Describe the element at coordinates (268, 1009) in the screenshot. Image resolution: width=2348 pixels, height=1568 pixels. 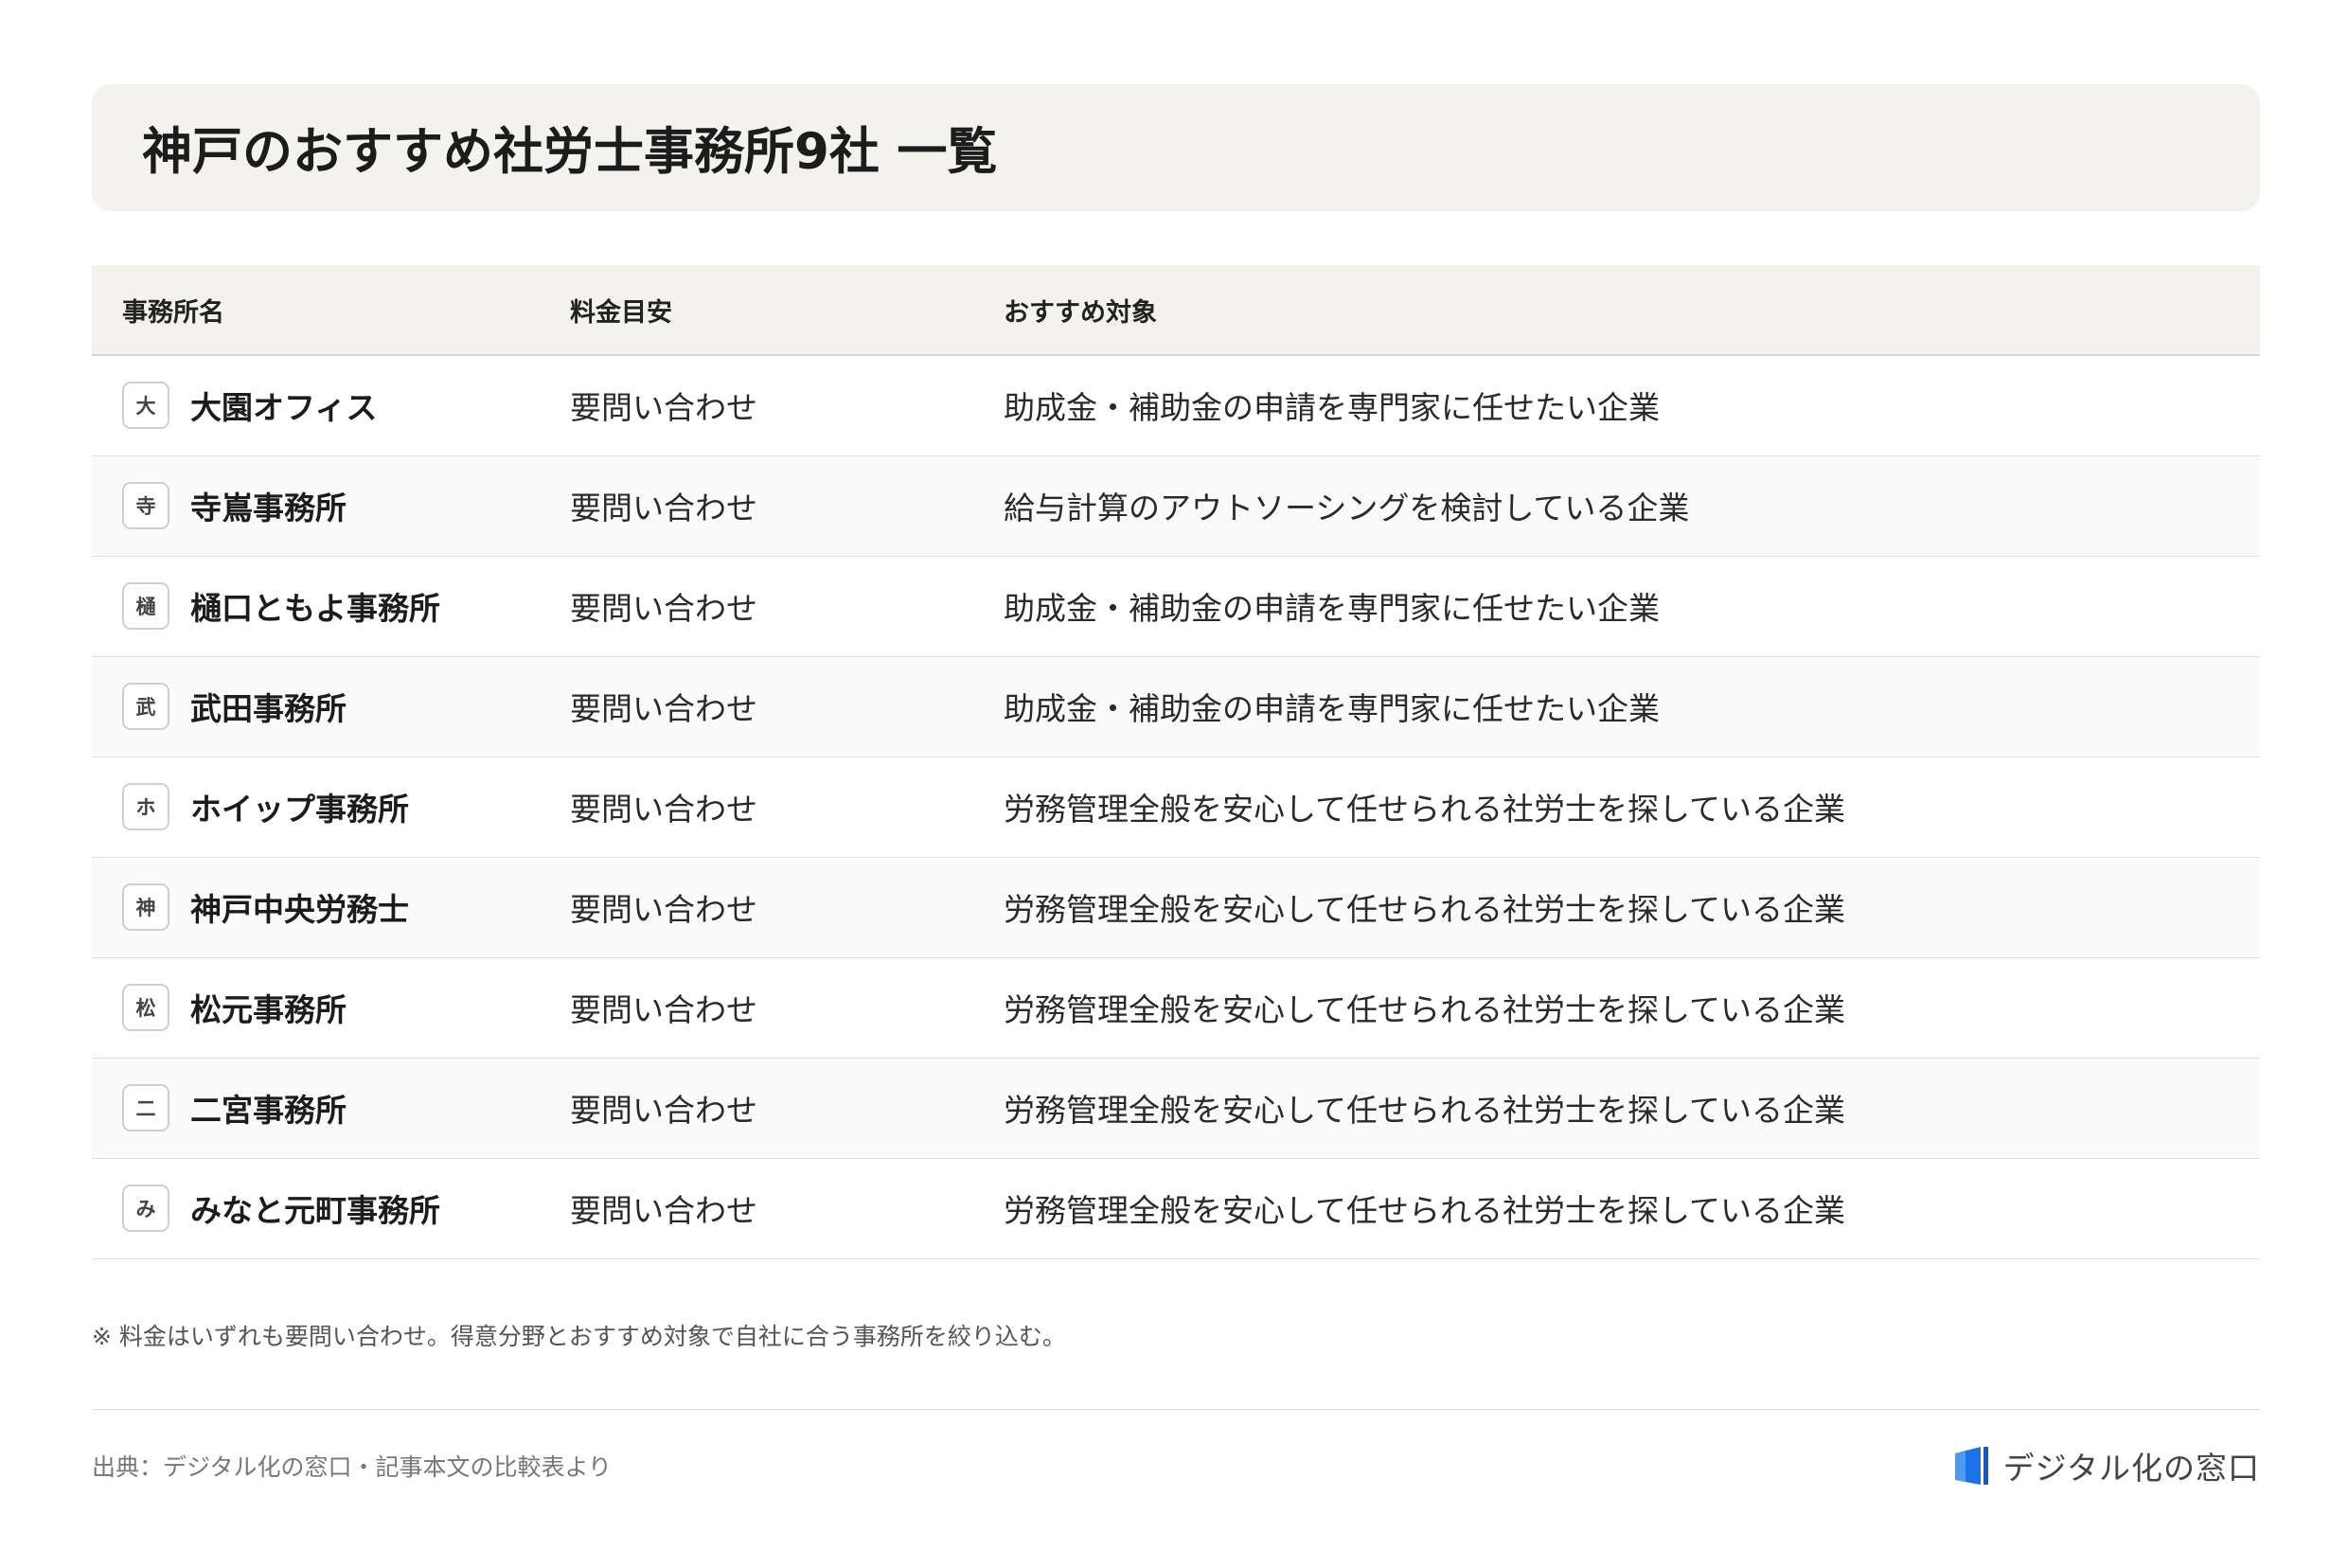
I see `office-name: 松元事務所` at that location.